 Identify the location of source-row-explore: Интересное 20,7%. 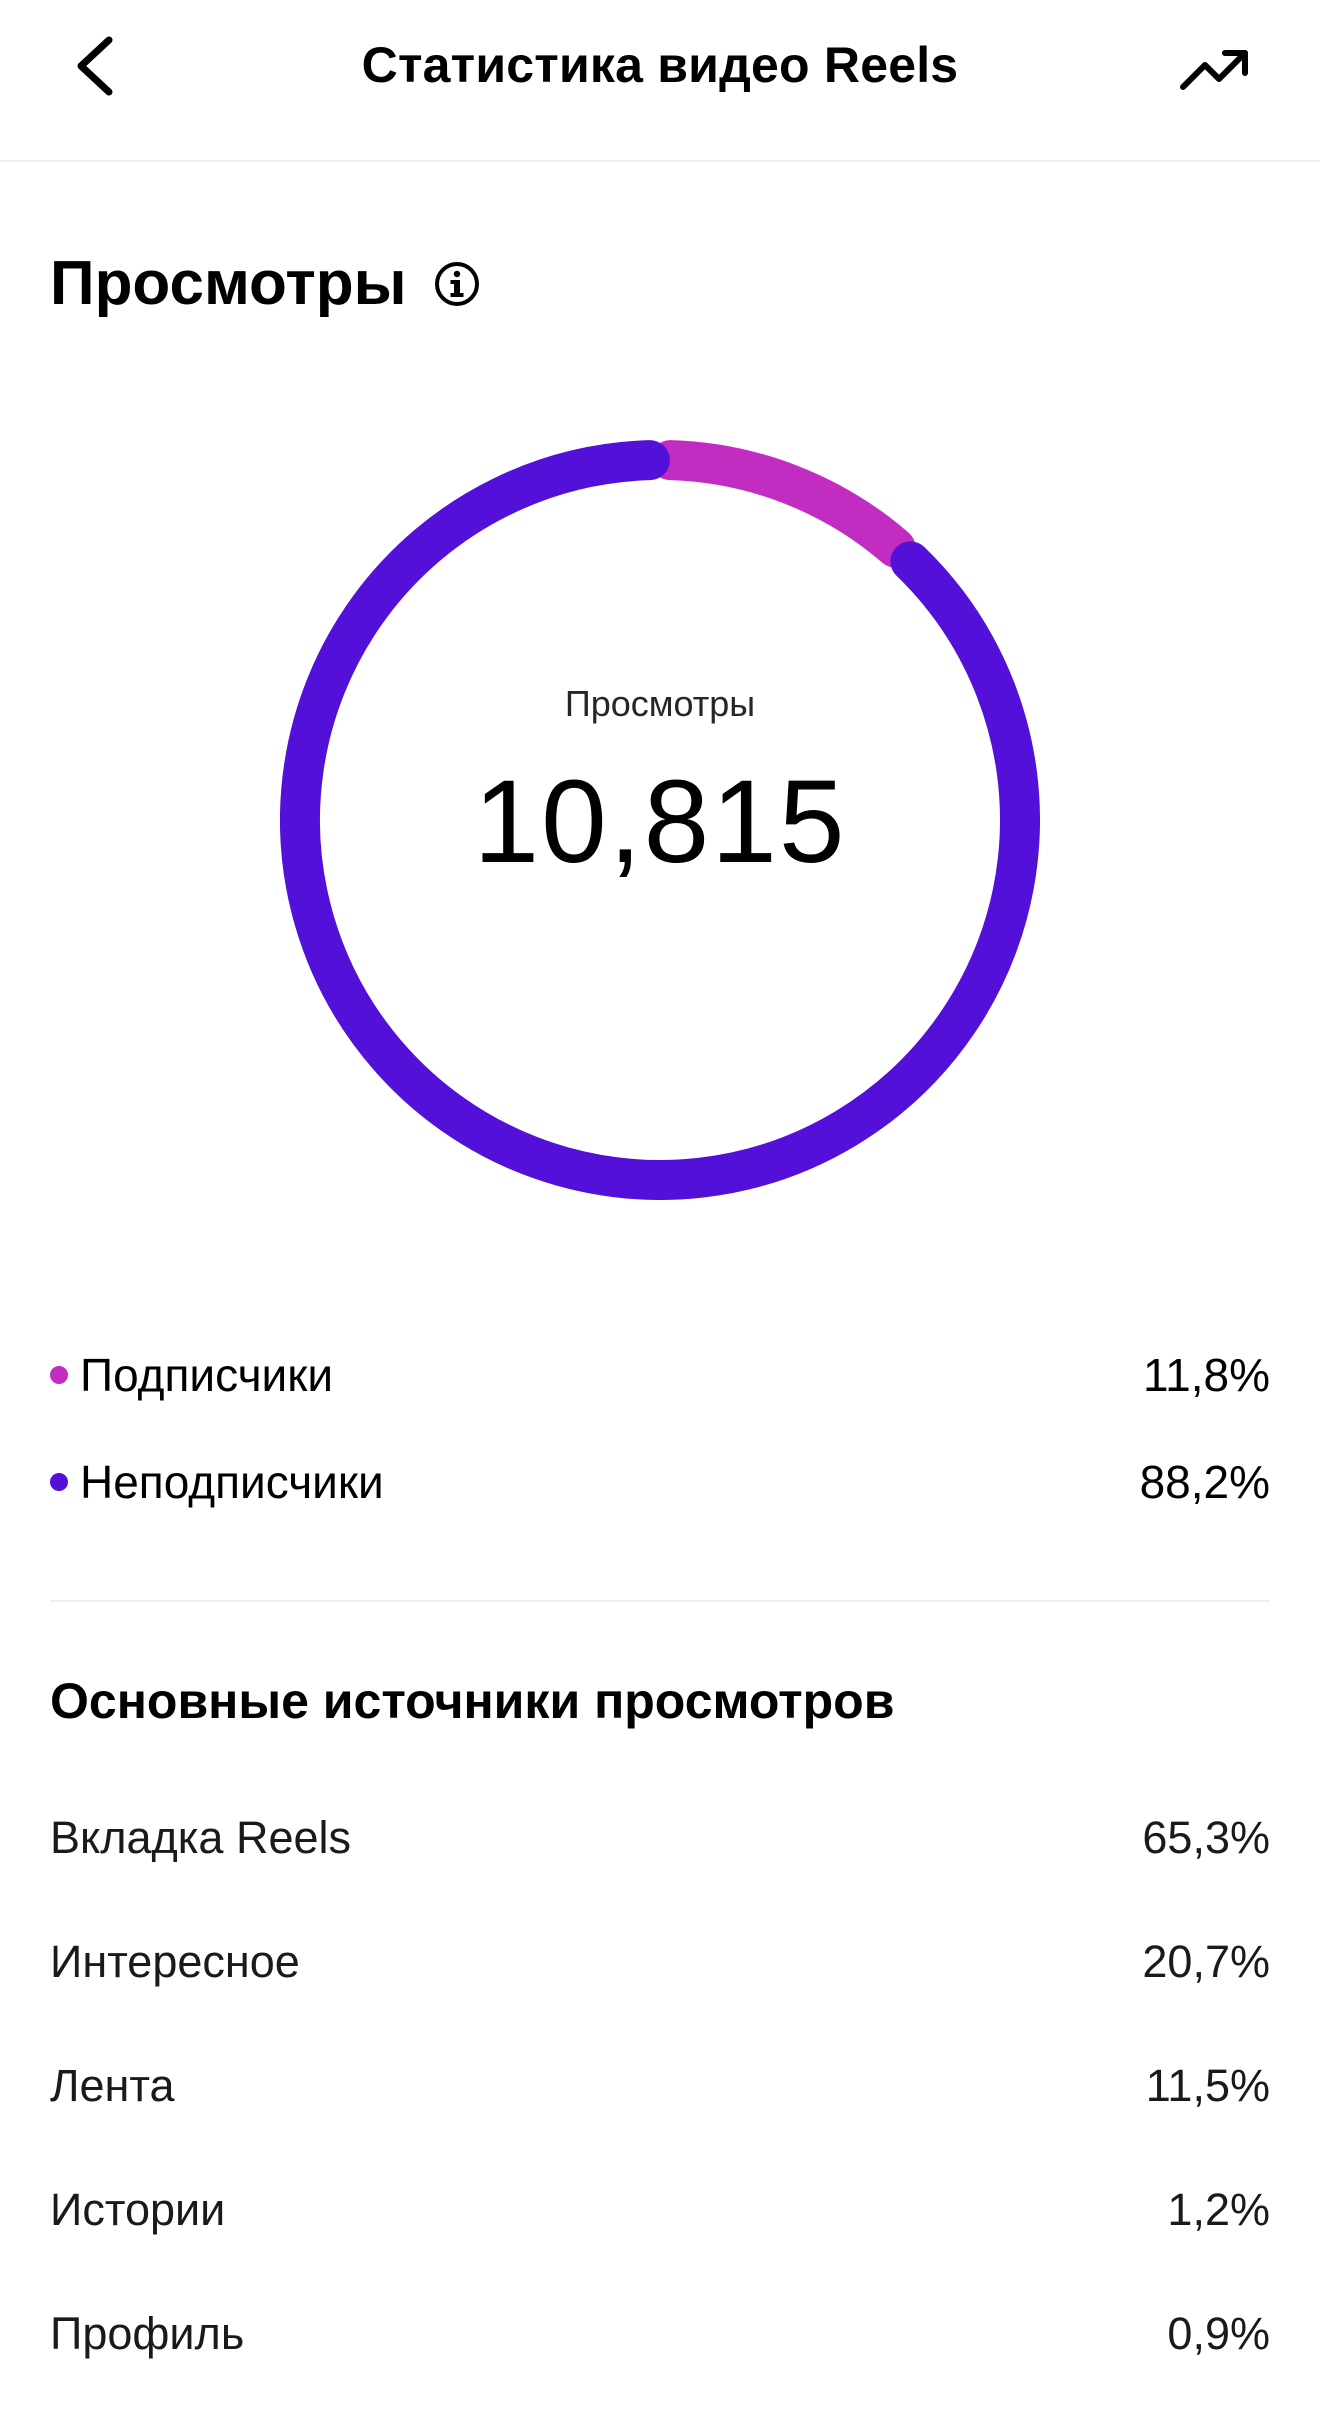
(660, 1962).